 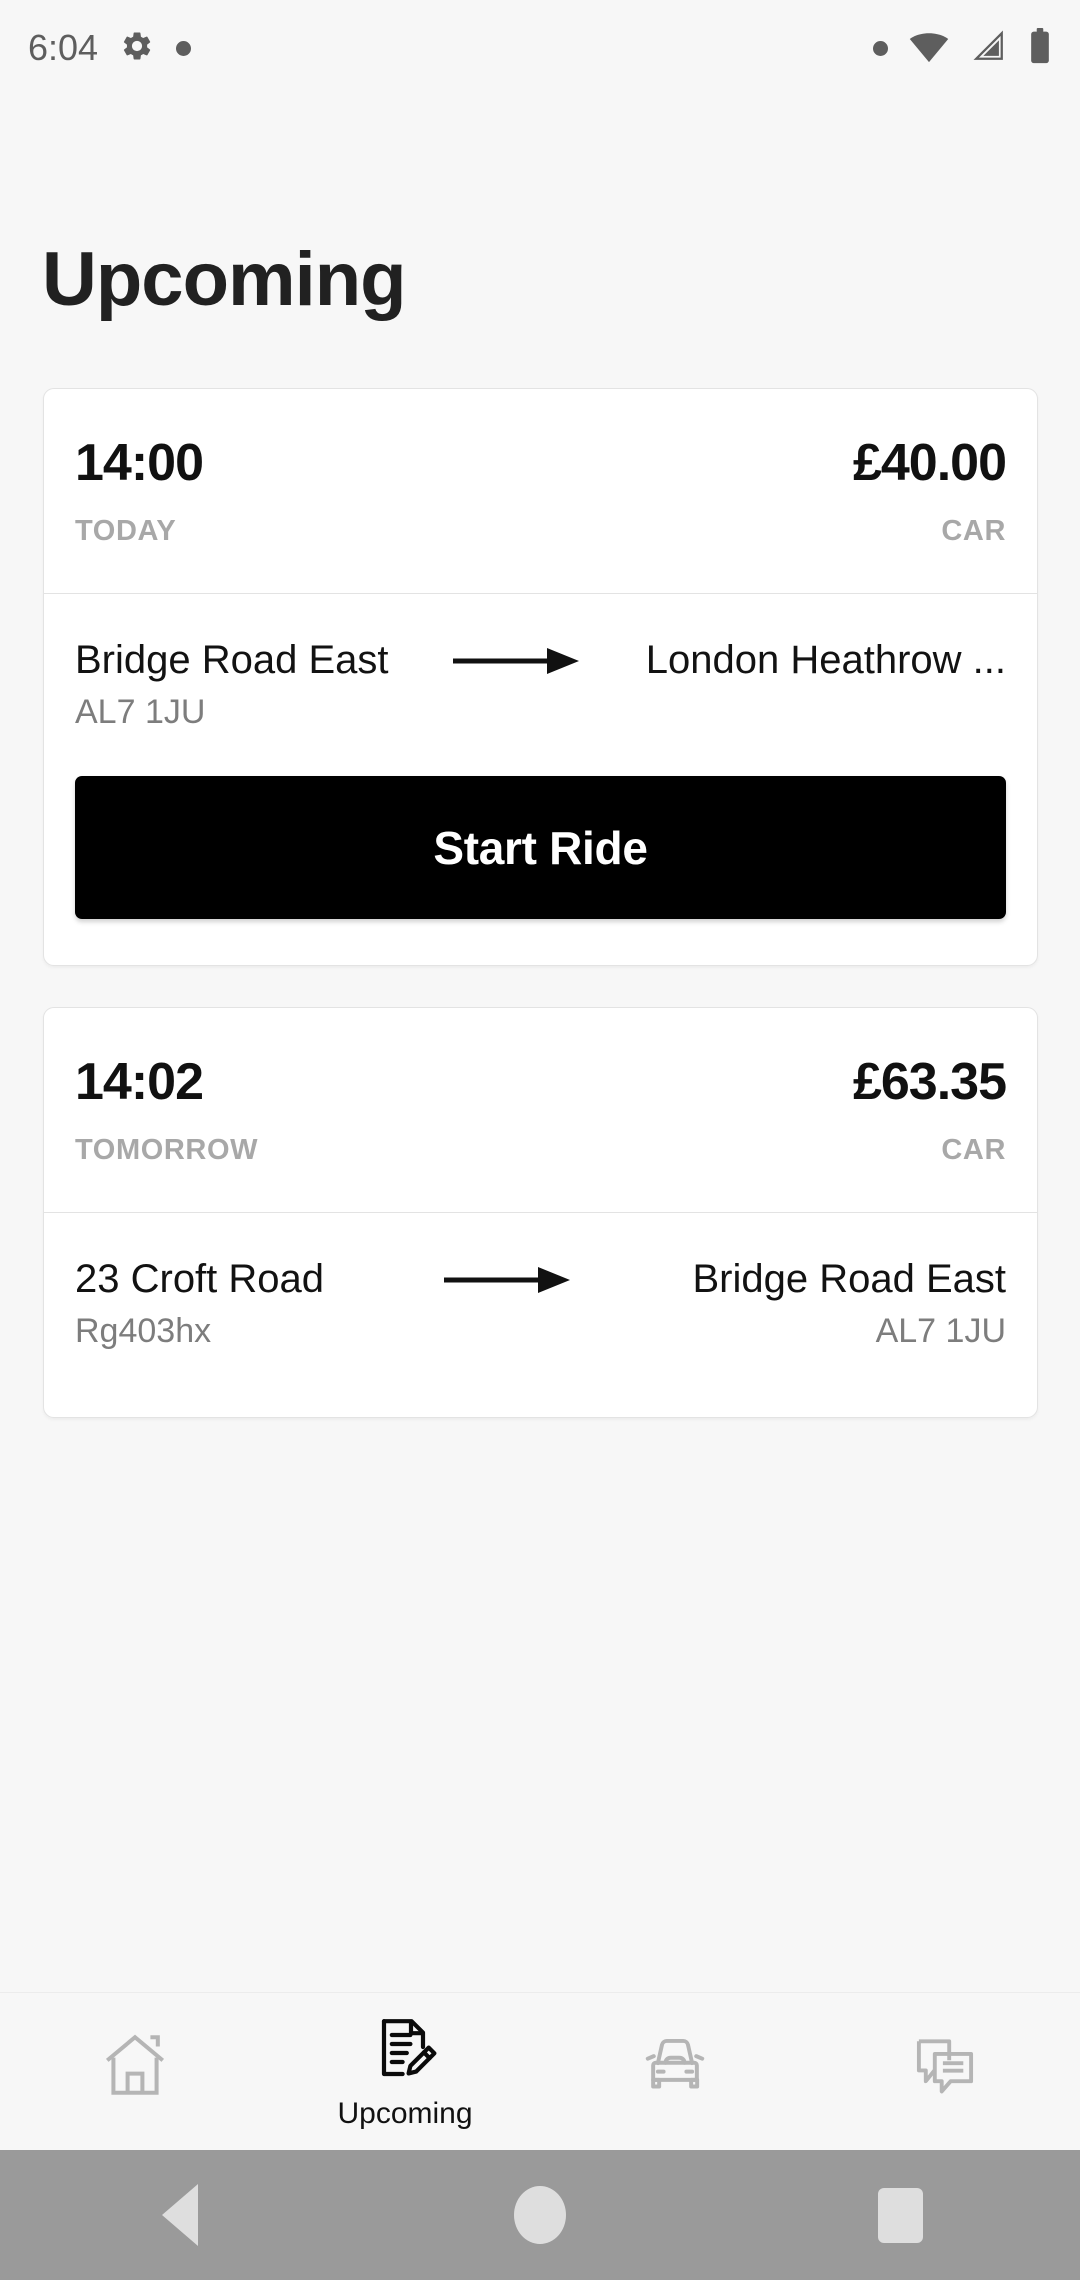 I want to click on android-recents-button, so click(x=900, y=2215).